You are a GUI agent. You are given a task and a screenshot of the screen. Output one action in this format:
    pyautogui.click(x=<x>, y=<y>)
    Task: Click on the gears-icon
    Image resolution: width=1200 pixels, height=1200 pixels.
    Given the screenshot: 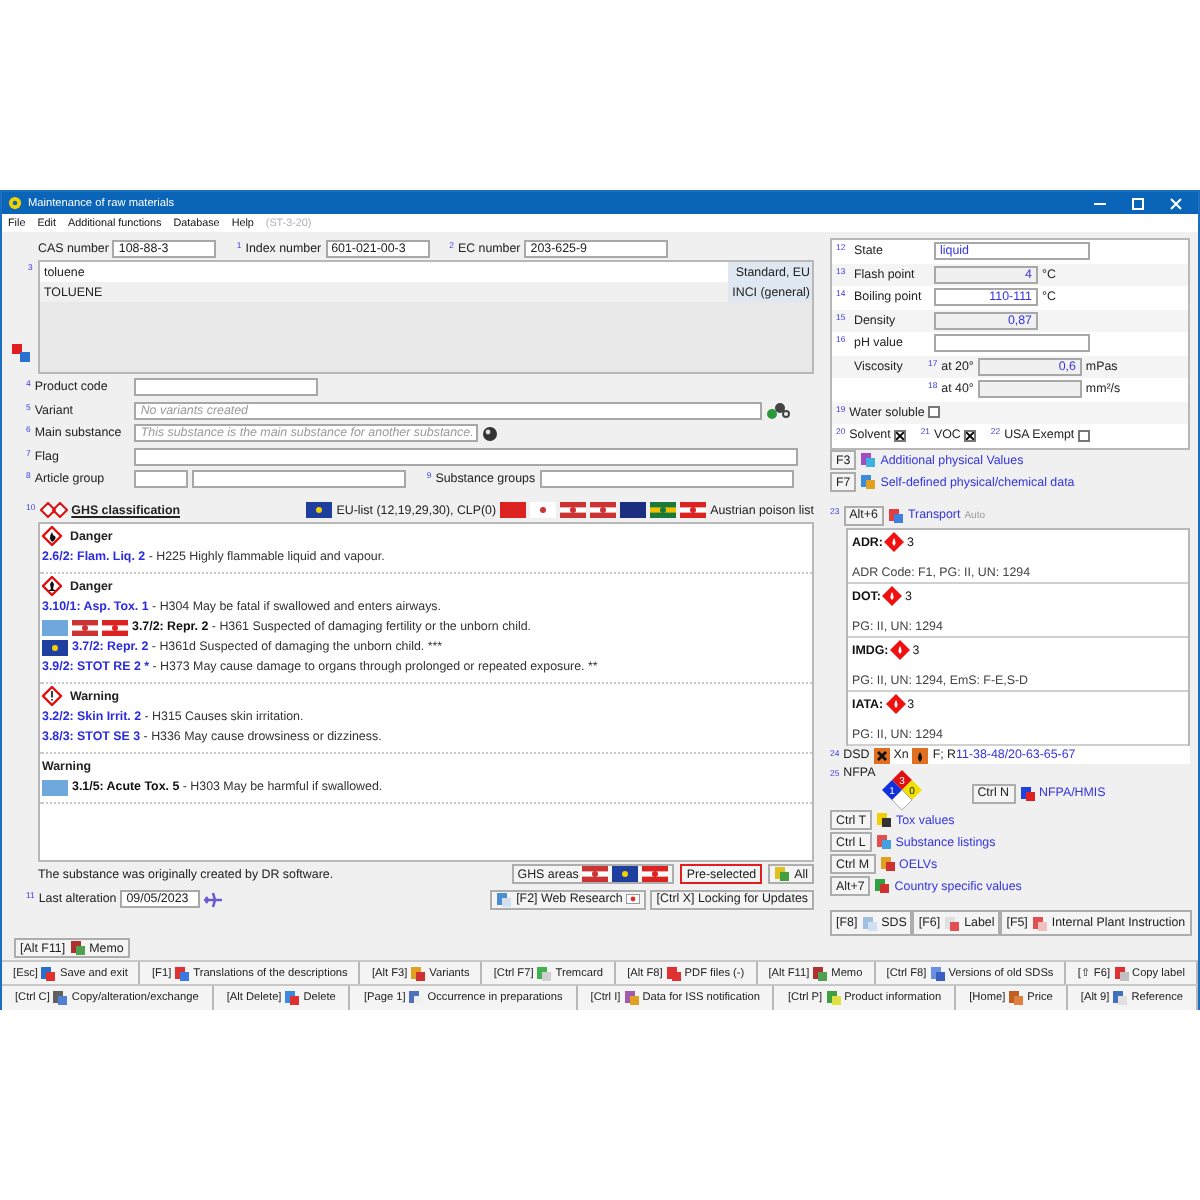 What is the action you would take?
    pyautogui.click(x=778, y=410)
    